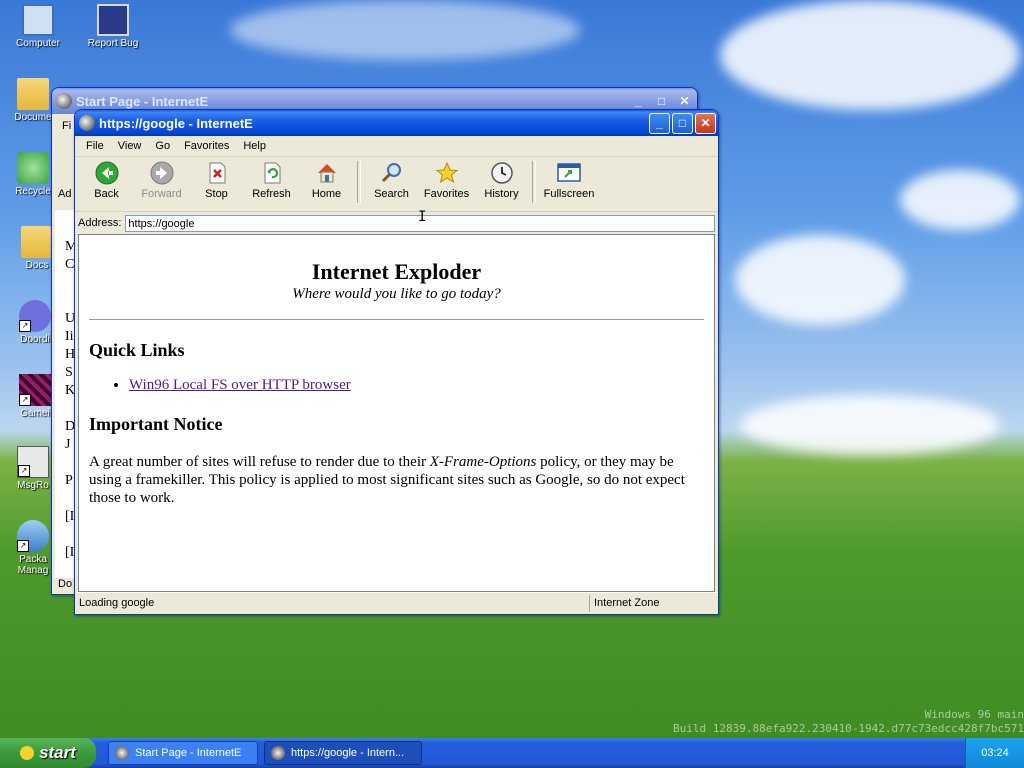  What do you see at coordinates (113, 20) in the screenshot?
I see `report-bug-icon` at bounding box center [113, 20].